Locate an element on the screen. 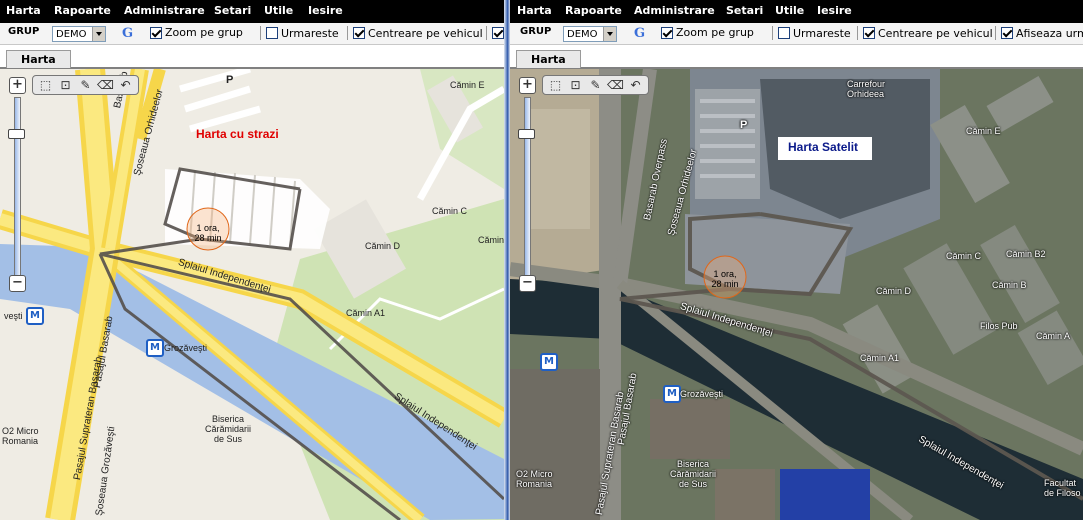 Image resolution: width=1083 pixels, height=520 pixels. label-filos-pub: Filos Pub is located at coordinates (999, 326).